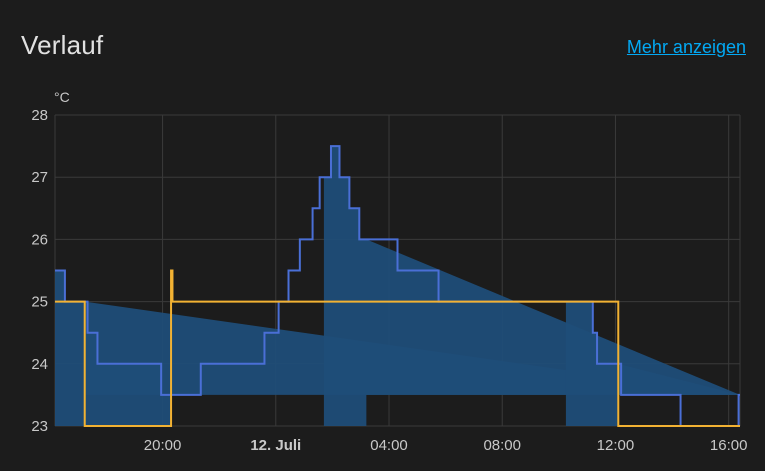 The height and width of the screenshot is (471, 765). I want to click on x-tick-label: 20:00, so click(163, 445).